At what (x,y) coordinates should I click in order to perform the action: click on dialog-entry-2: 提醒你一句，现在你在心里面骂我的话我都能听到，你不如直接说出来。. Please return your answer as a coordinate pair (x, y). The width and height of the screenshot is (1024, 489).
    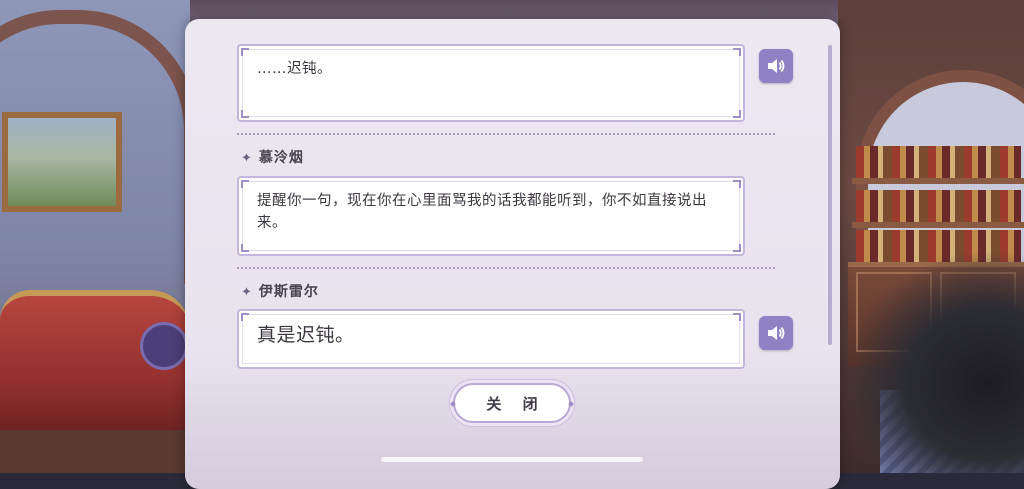
    Looking at the image, I should click on (491, 216).